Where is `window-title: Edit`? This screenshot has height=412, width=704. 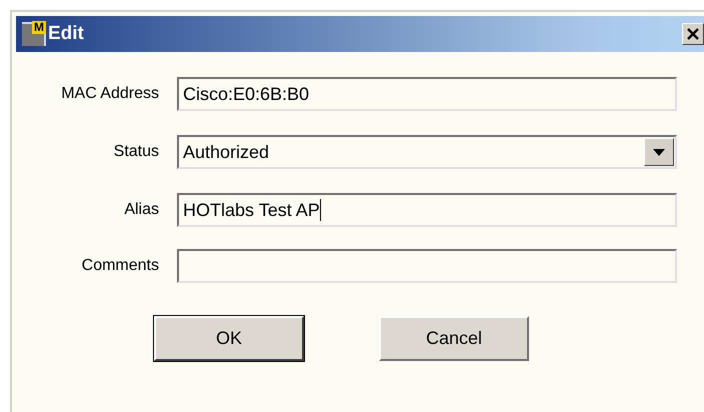
window-title: Edit is located at coordinates (66, 34).